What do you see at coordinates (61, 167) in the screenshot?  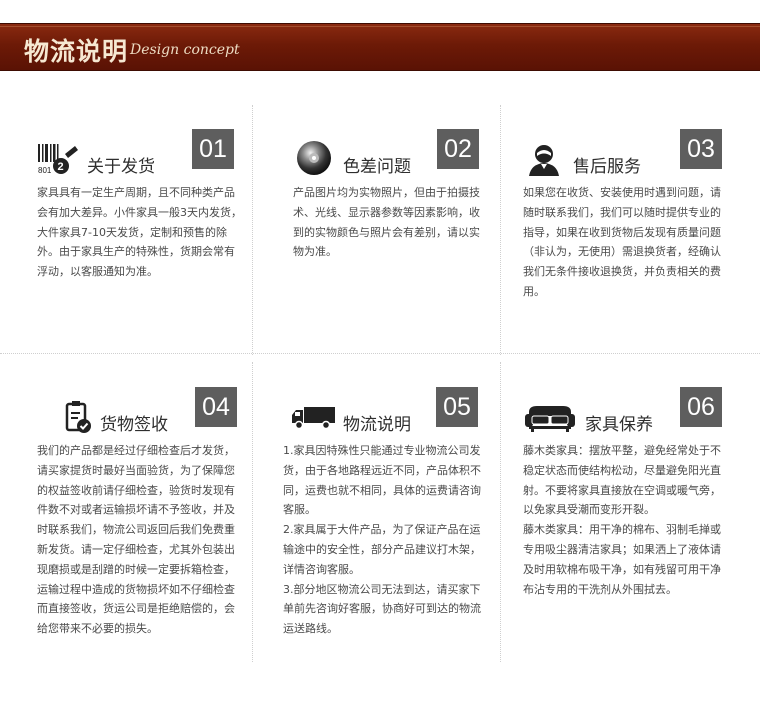 I see `svg-text: 2` at bounding box center [61, 167].